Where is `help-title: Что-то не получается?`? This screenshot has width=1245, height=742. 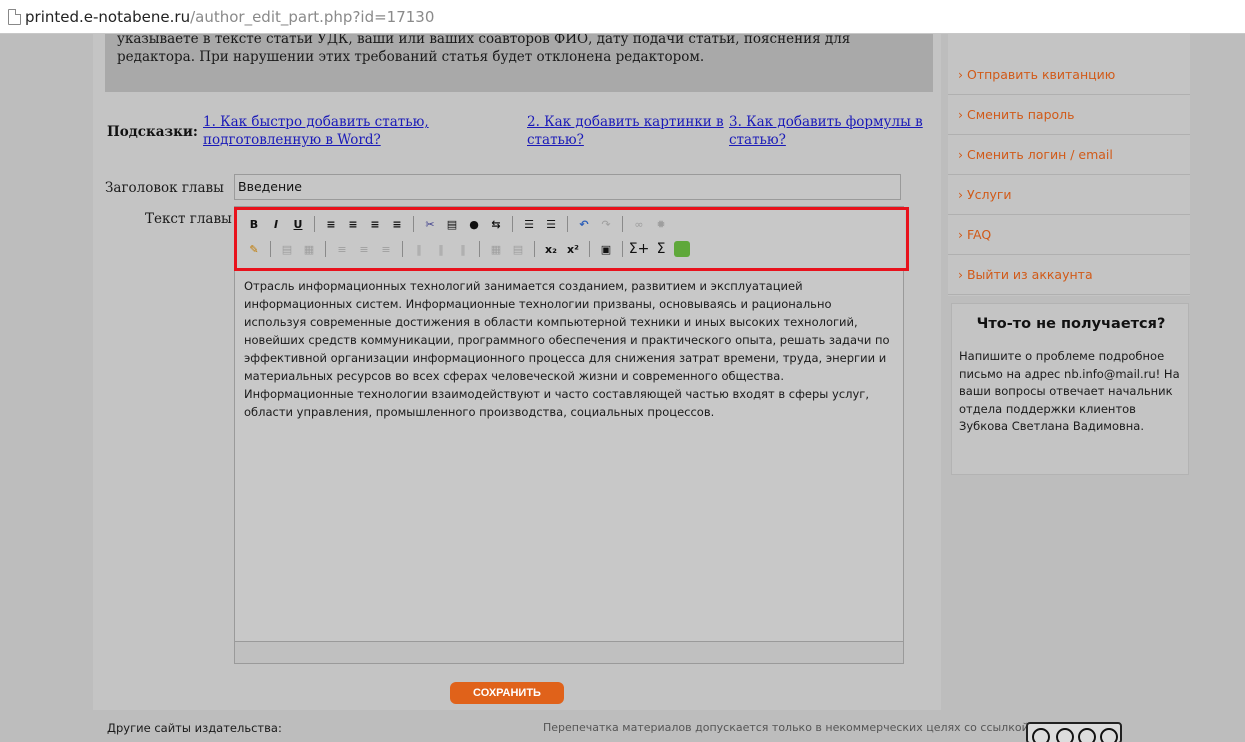 help-title: Что-то не получается? is located at coordinates (1071, 324).